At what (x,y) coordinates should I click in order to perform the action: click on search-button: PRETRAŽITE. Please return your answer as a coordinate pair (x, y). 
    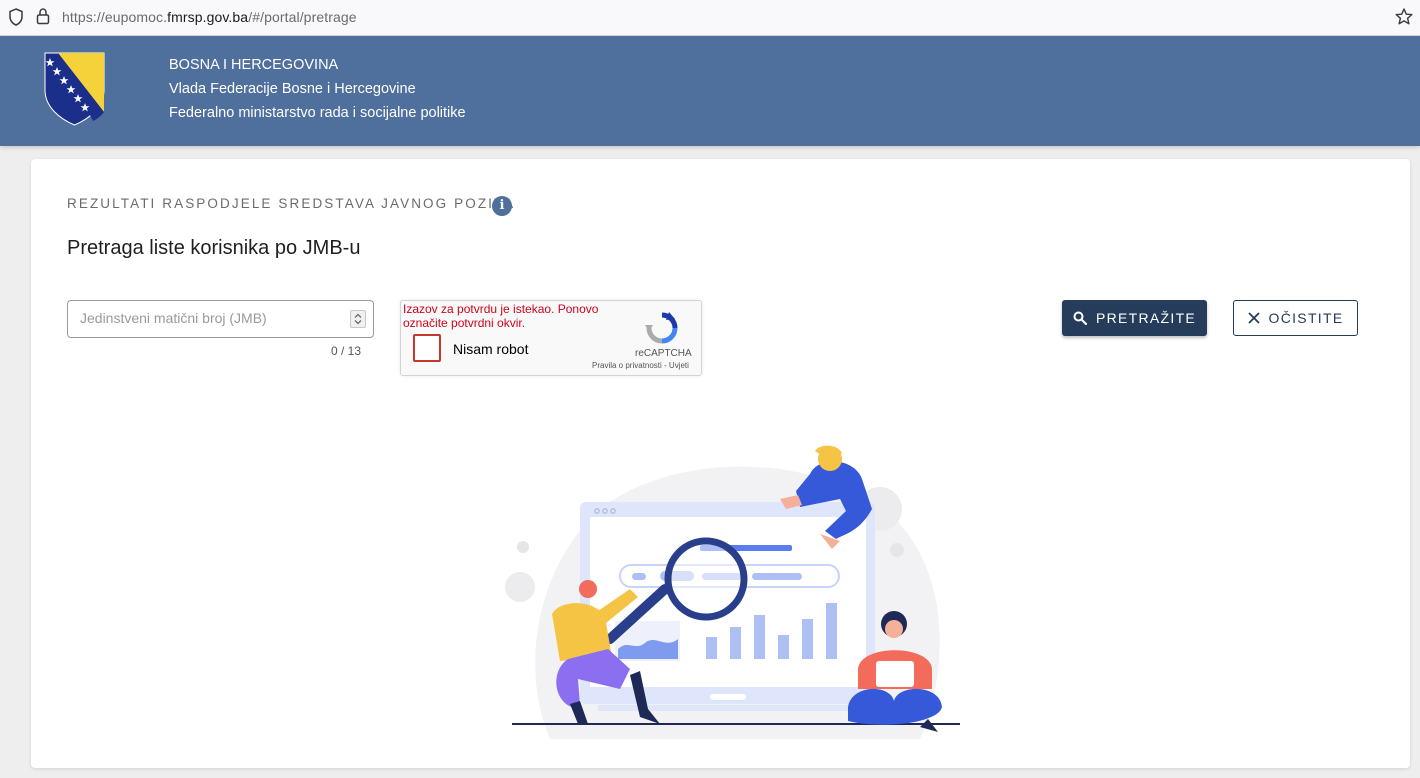
    Looking at the image, I should click on (1134, 318).